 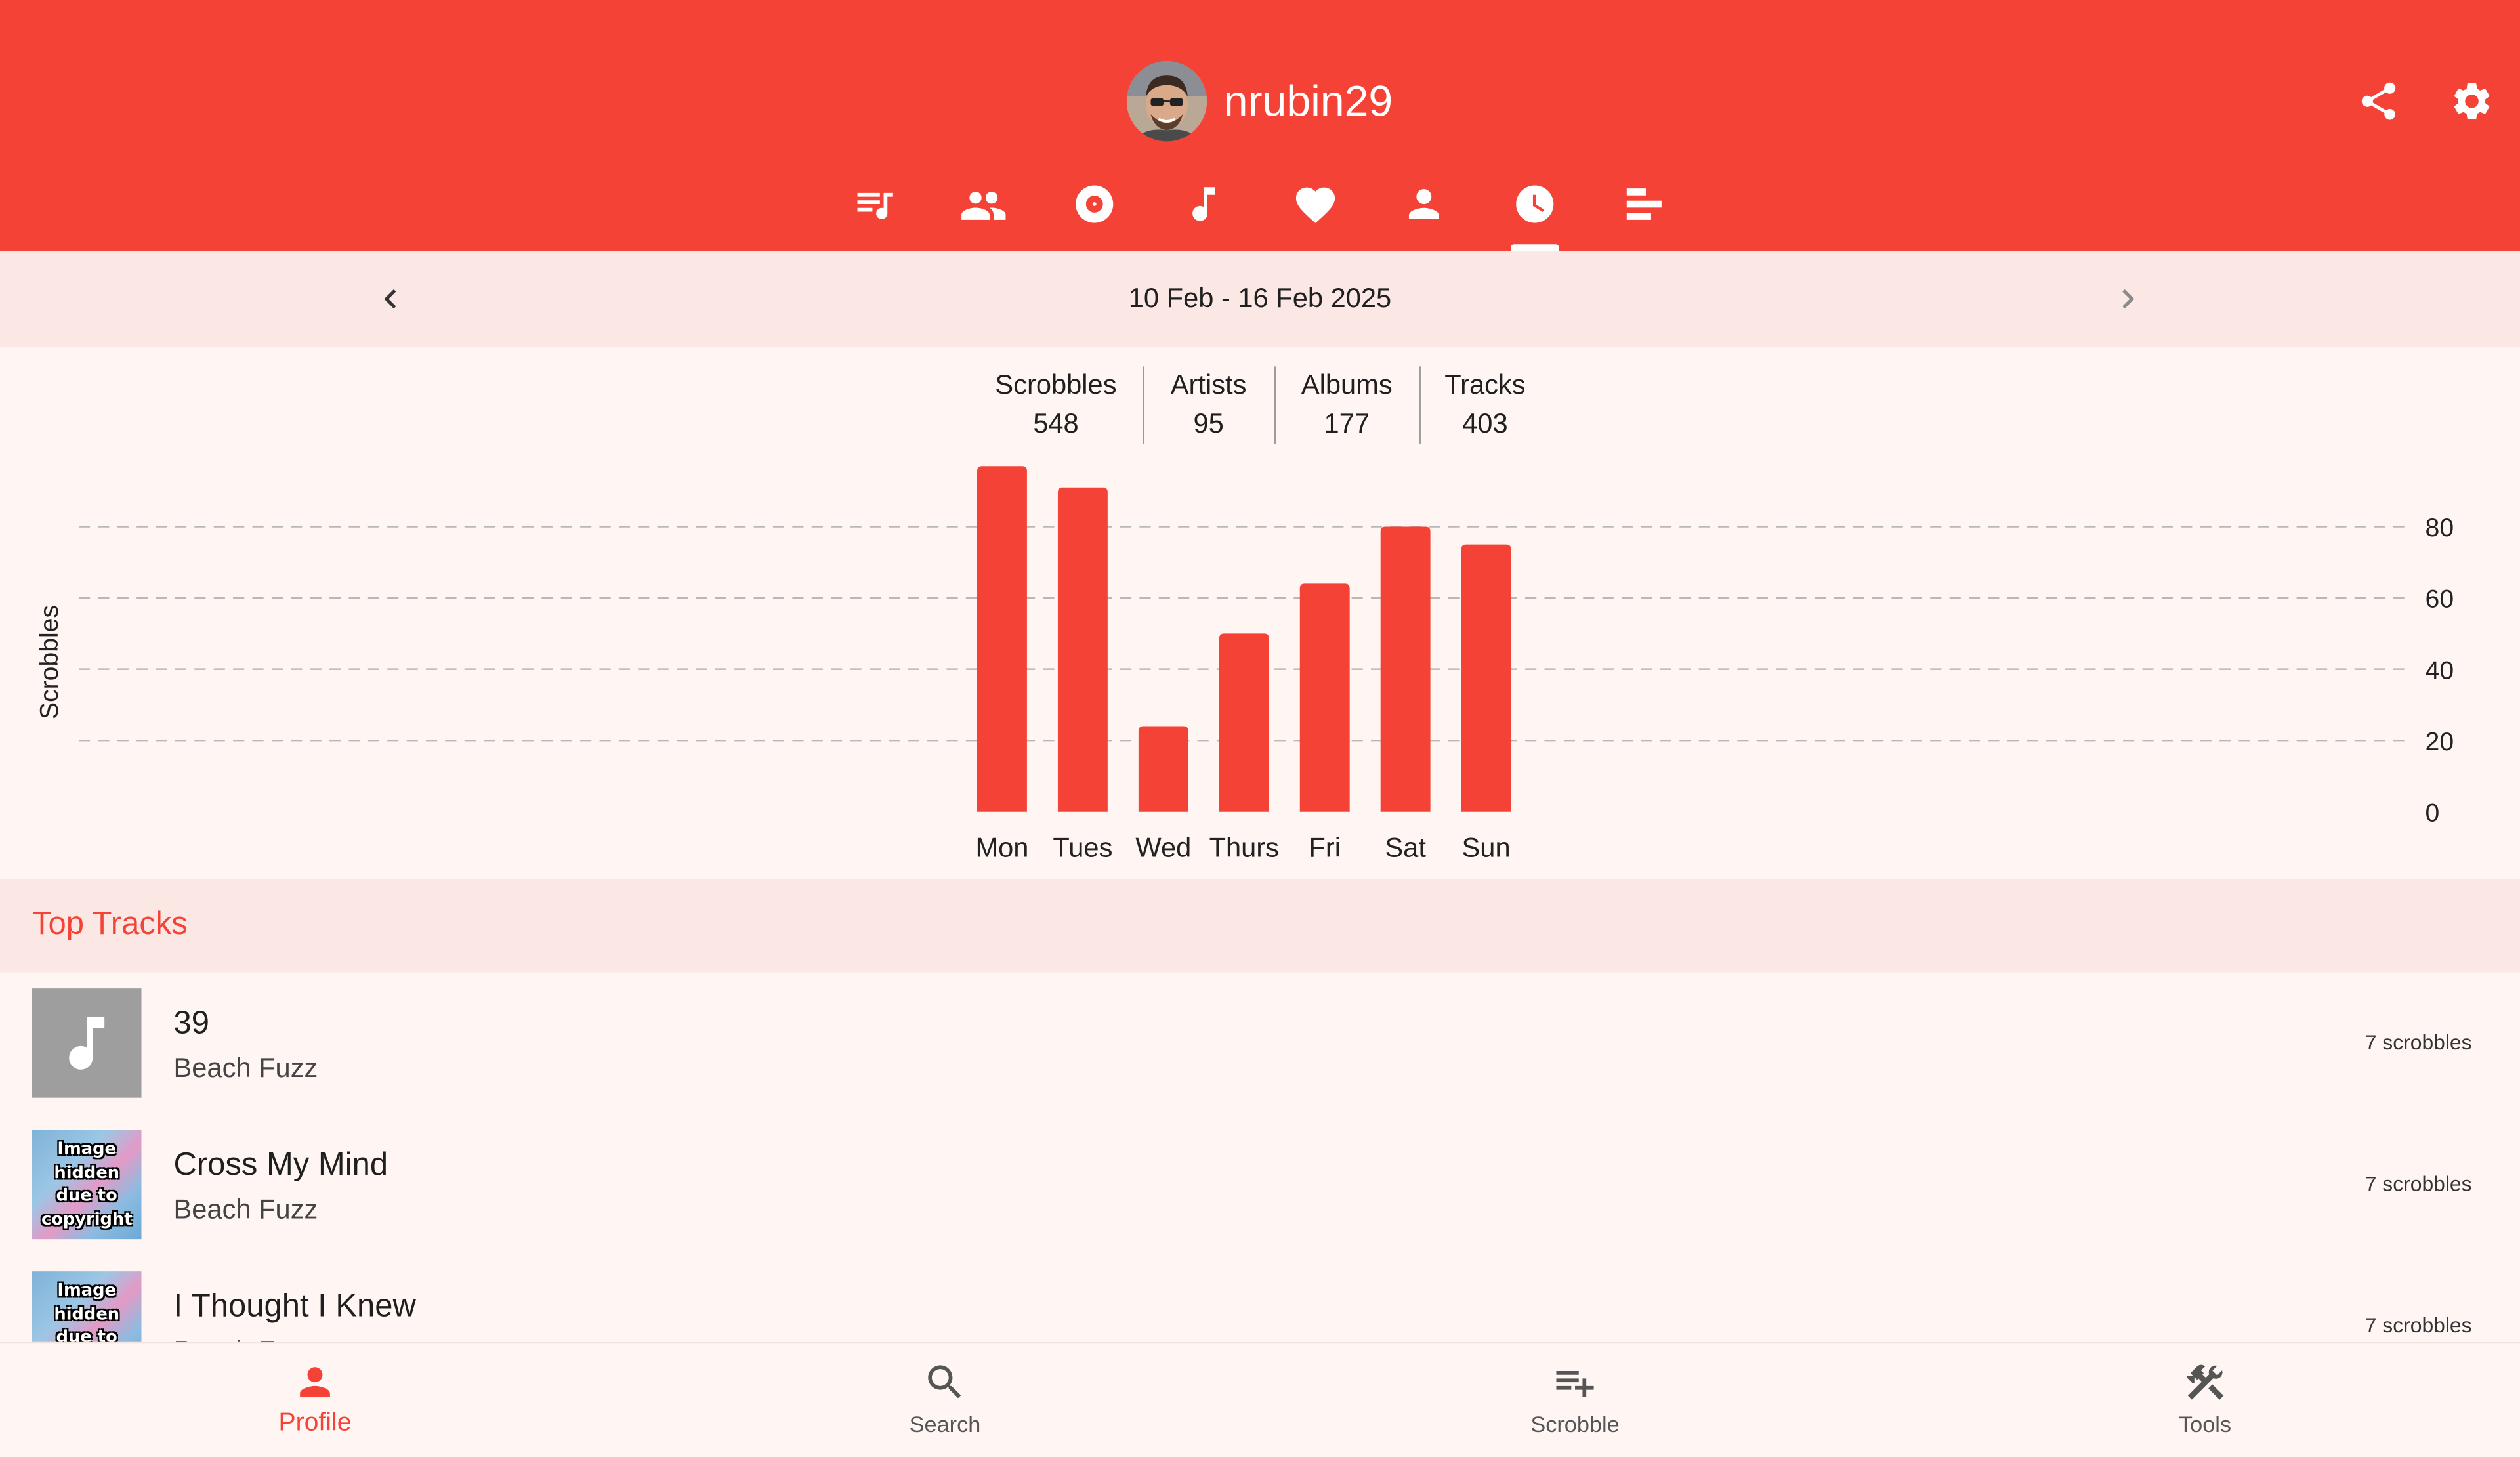 I want to click on next-period-button, so click(x=2127, y=298).